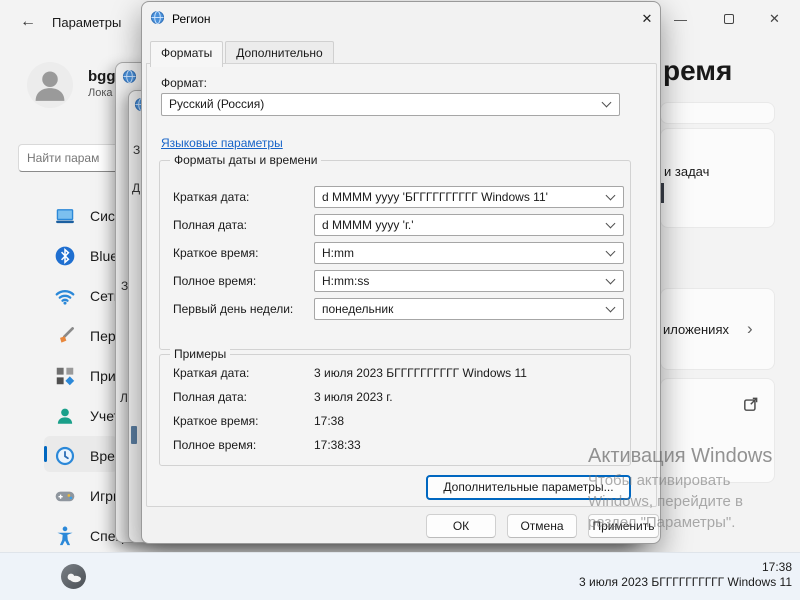 This screenshot has width=800, height=600. I want to click on card-date-time, so click(717, 113).